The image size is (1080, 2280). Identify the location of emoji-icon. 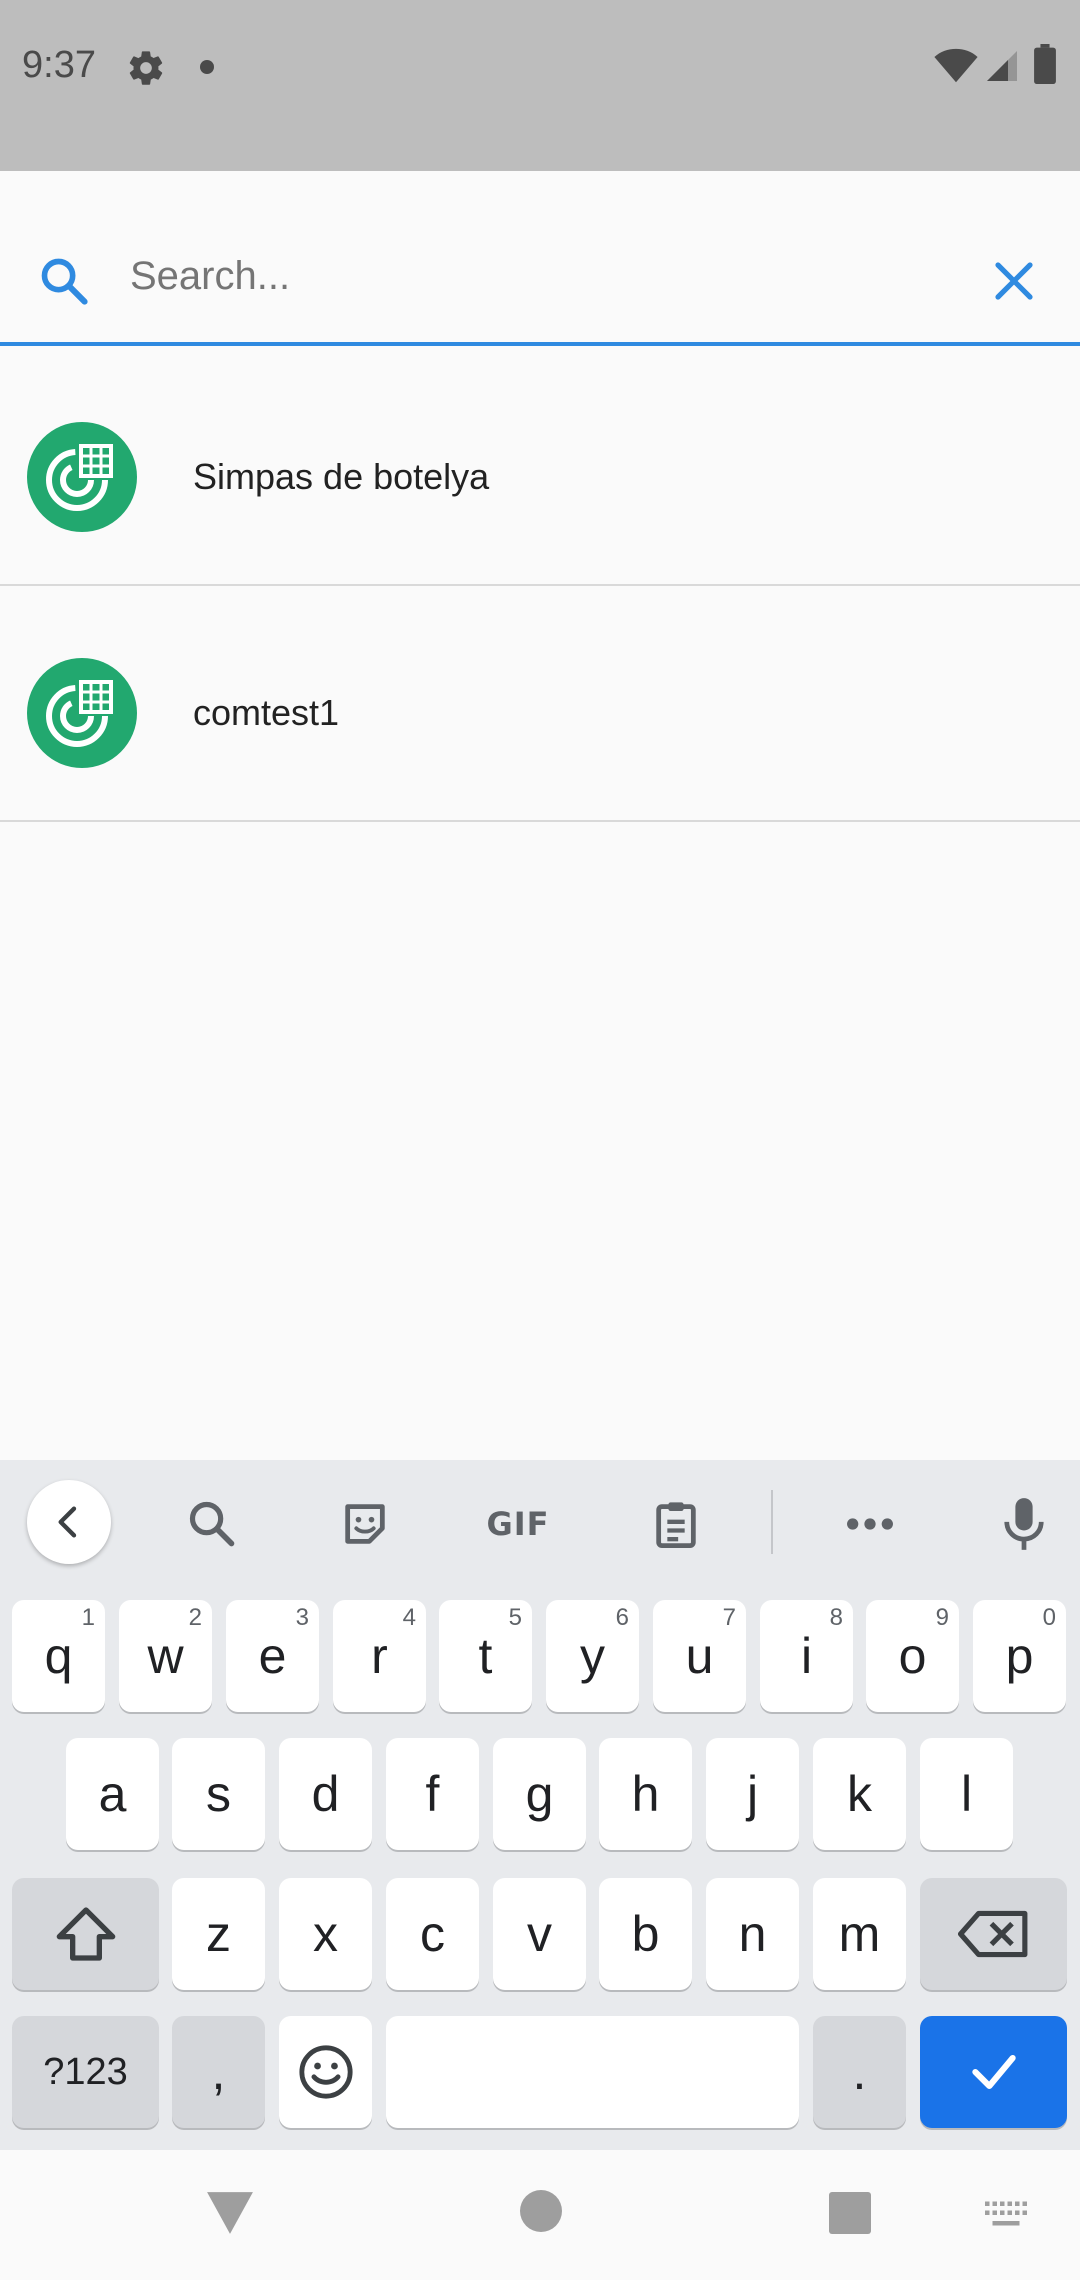
(325, 2072).